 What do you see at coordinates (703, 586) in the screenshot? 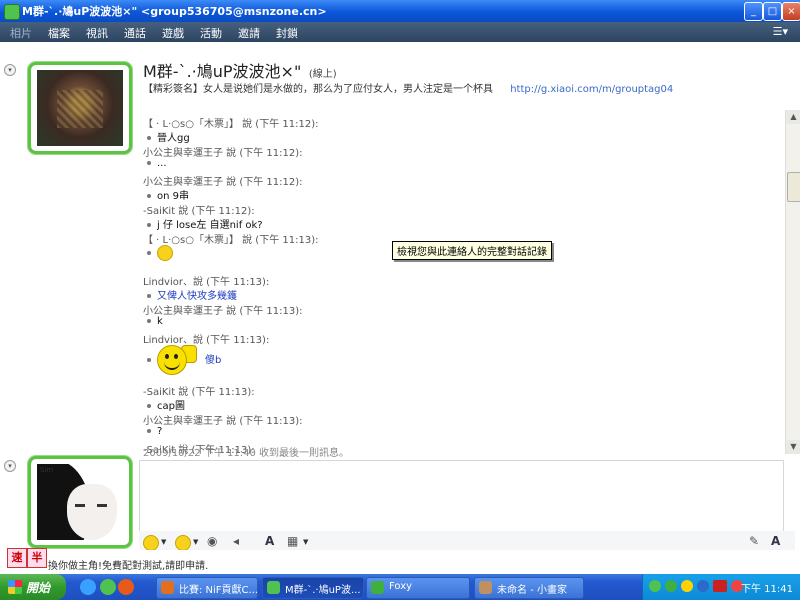
I see `tray-network-icon` at bounding box center [703, 586].